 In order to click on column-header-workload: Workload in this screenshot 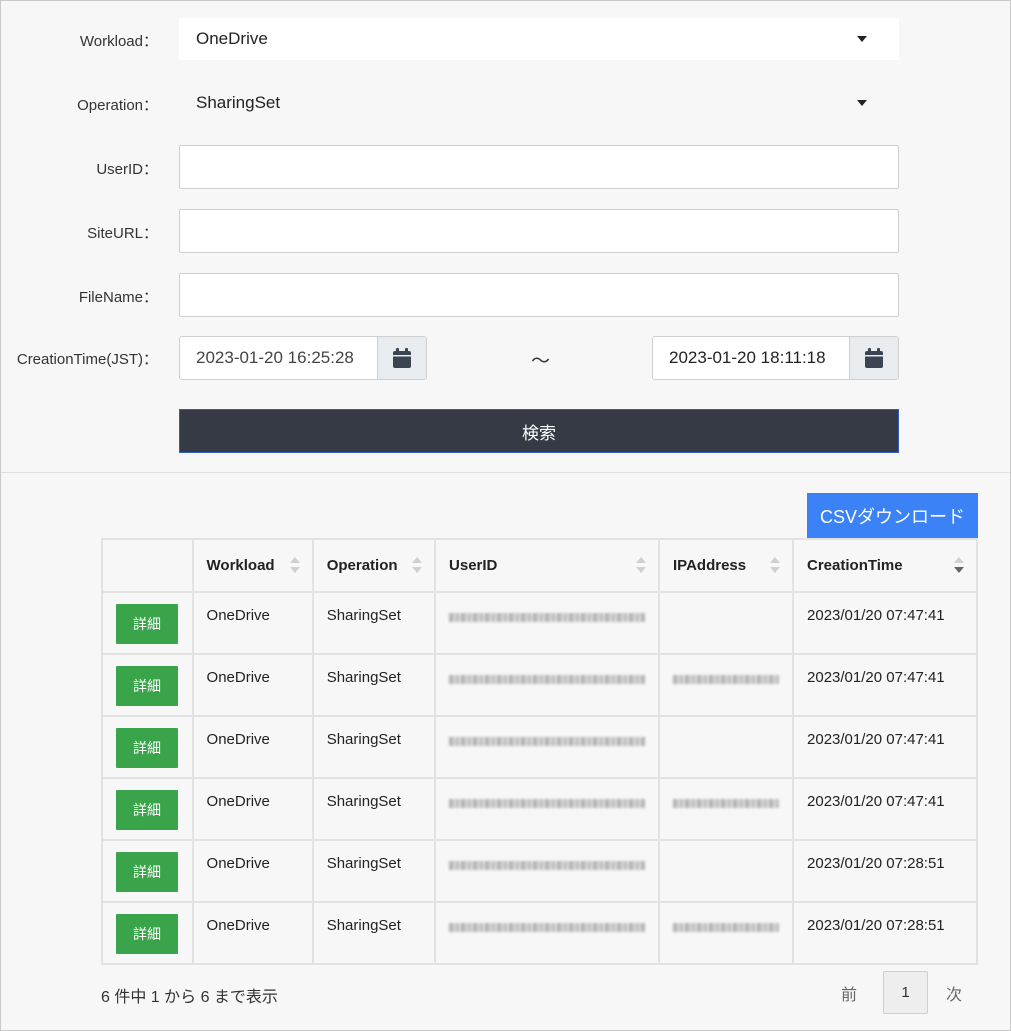, I will do `click(252, 565)`.